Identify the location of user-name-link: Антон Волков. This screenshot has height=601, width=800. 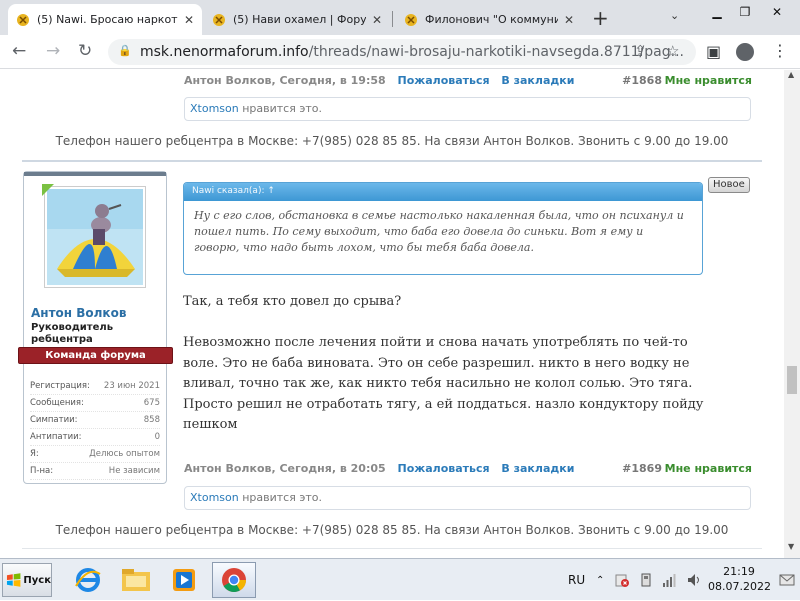
(78, 313).